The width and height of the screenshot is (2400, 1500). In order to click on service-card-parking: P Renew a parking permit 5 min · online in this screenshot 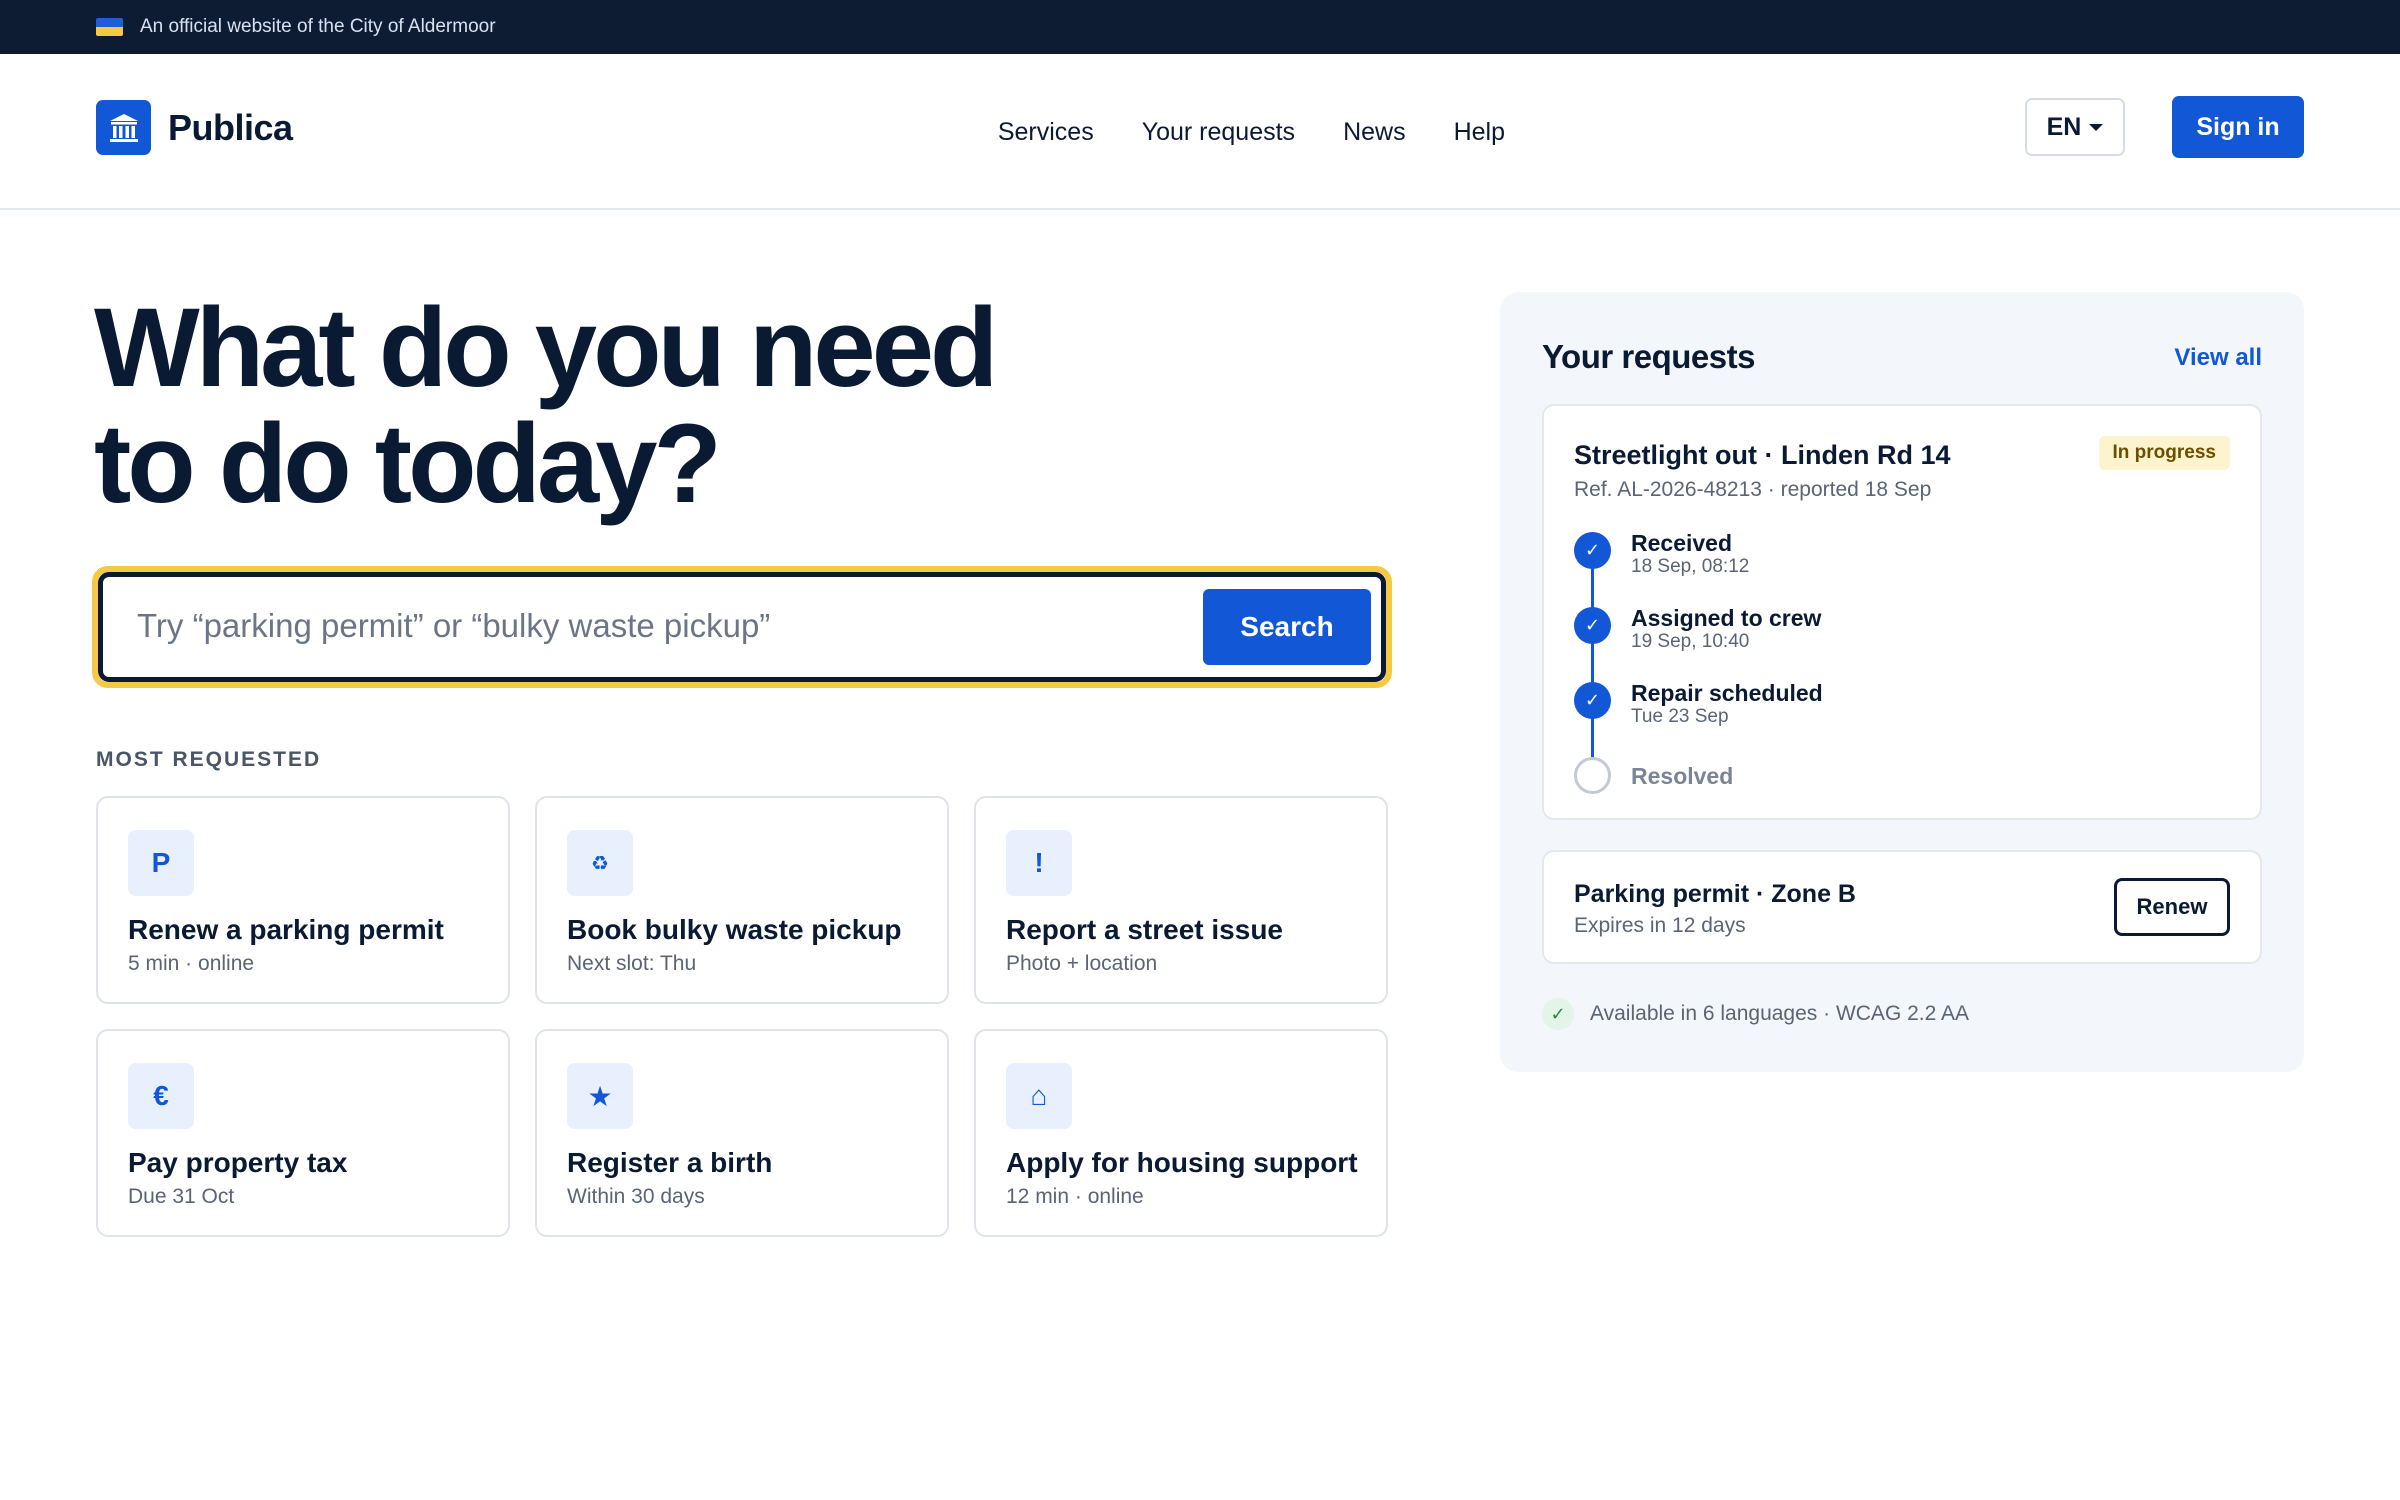, I will do `click(303, 900)`.